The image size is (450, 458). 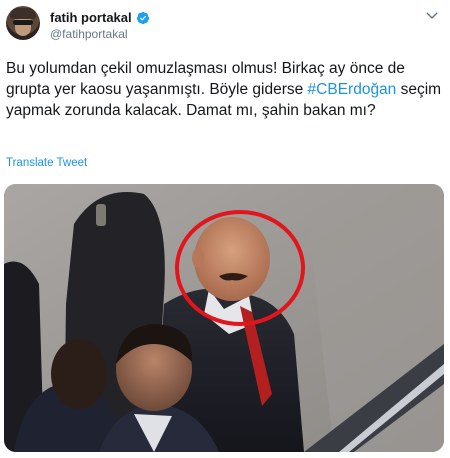 What do you see at coordinates (23, 13) in the screenshot?
I see `avatar-hair` at bounding box center [23, 13].